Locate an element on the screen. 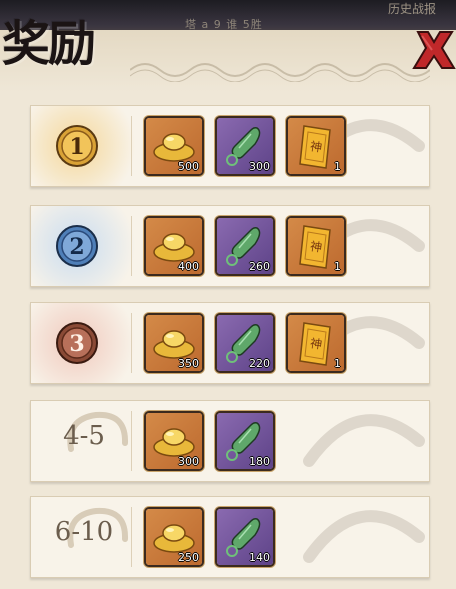  reward-quantity: 500 is located at coordinates (188, 166).